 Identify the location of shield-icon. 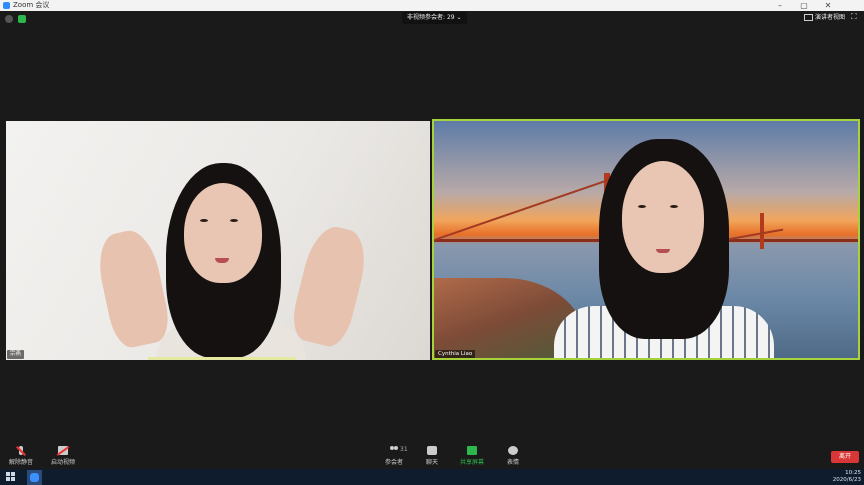
(22, 19).